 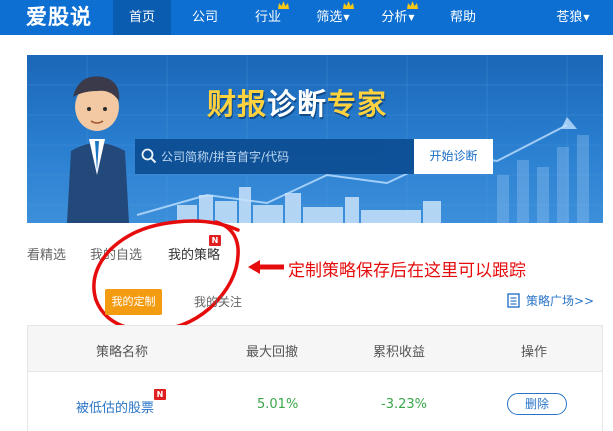 I want to click on strategy-plaza-link: 策略广场>>, so click(x=550, y=301).